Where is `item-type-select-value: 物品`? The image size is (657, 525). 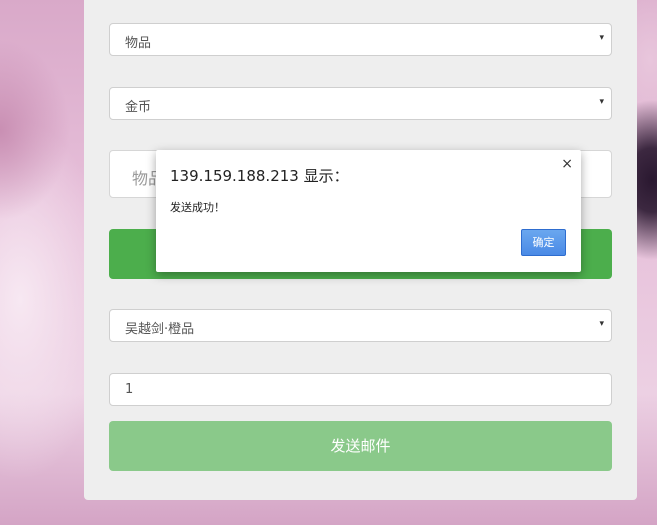
item-type-select-value: 物品 is located at coordinates (138, 43).